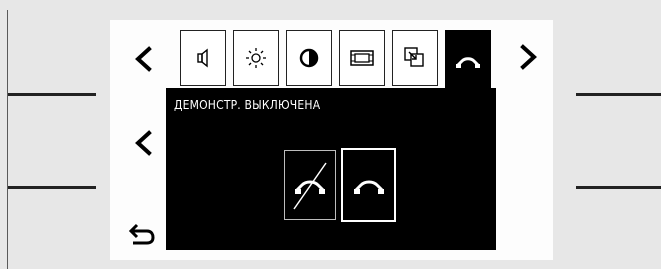 Image resolution: width=661 pixels, height=269 pixels. Describe the element at coordinates (618, 187) in the screenshot. I see `side-line-right-lower` at that location.